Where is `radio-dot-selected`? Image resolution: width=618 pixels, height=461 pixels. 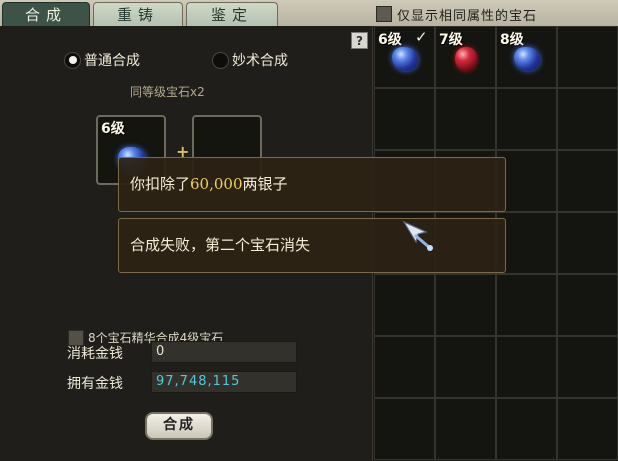 radio-dot-selected is located at coordinates (72, 60).